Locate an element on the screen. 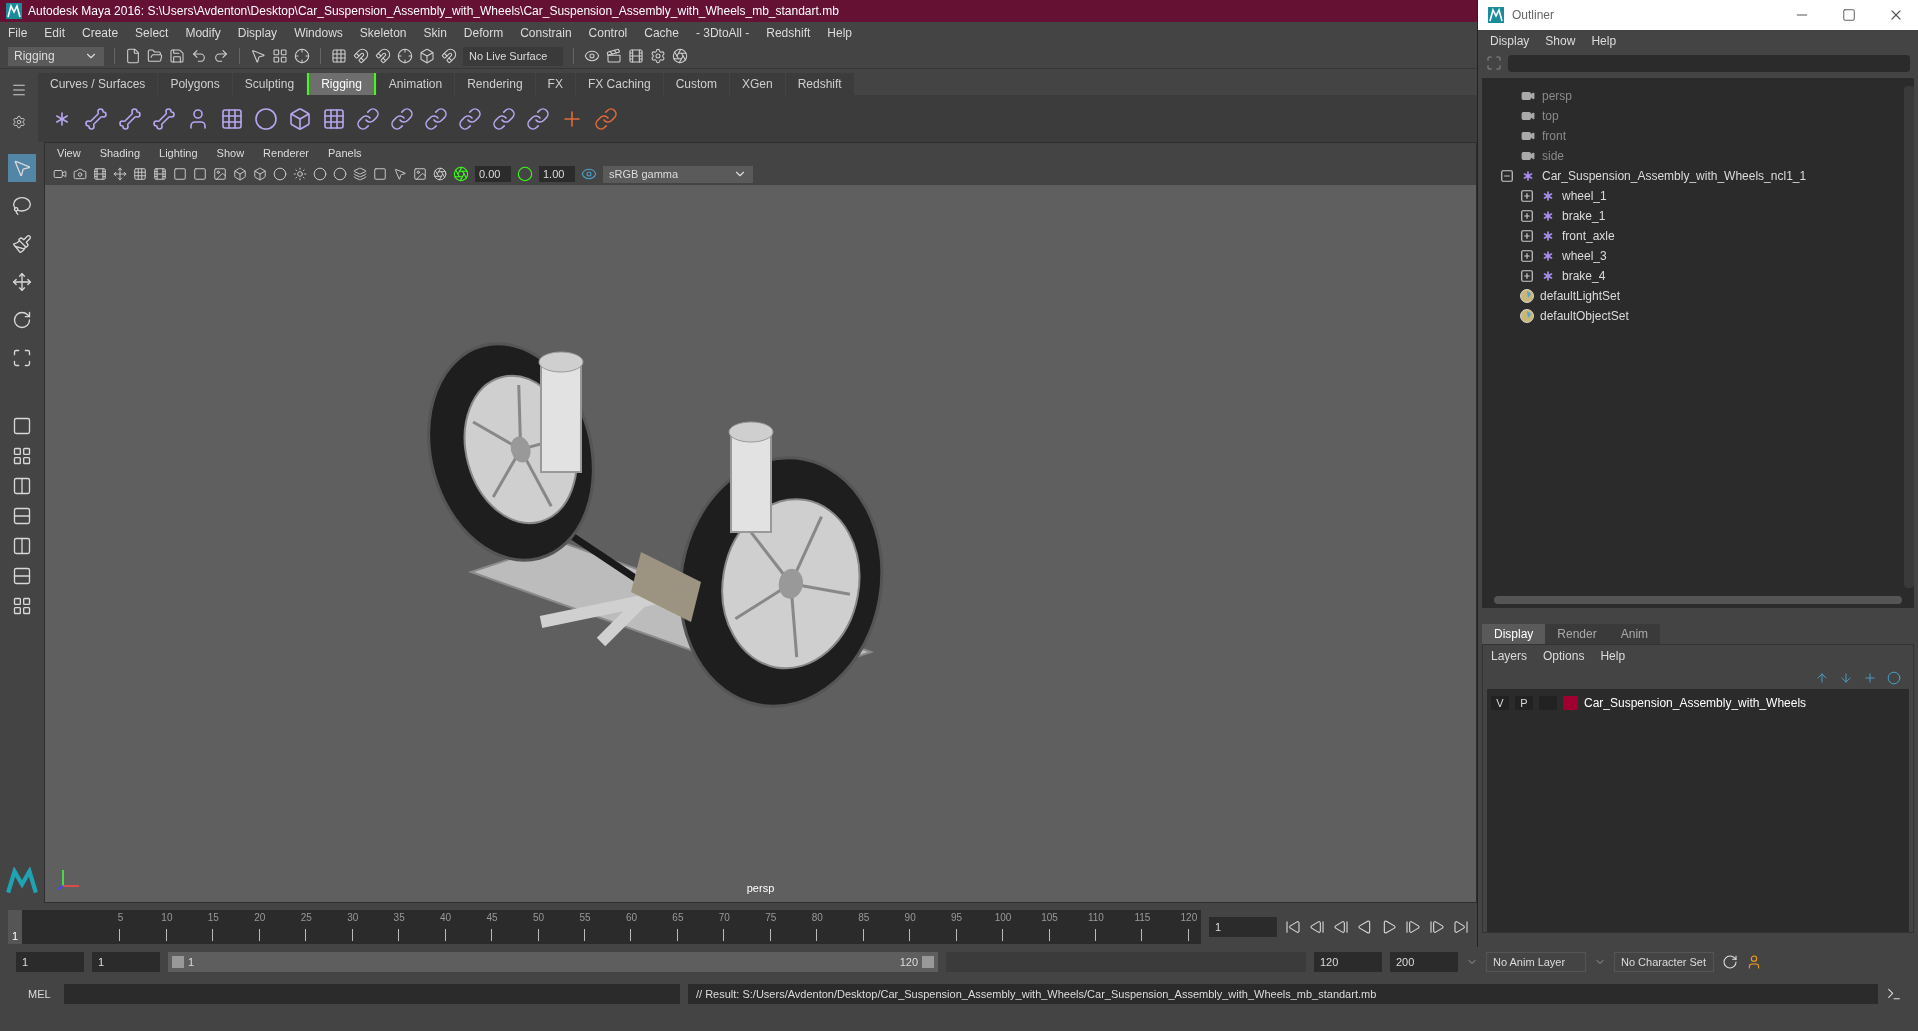 The height and width of the screenshot is (1031, 1918). menu-item: Constrain is located at coordinates (546, 33).